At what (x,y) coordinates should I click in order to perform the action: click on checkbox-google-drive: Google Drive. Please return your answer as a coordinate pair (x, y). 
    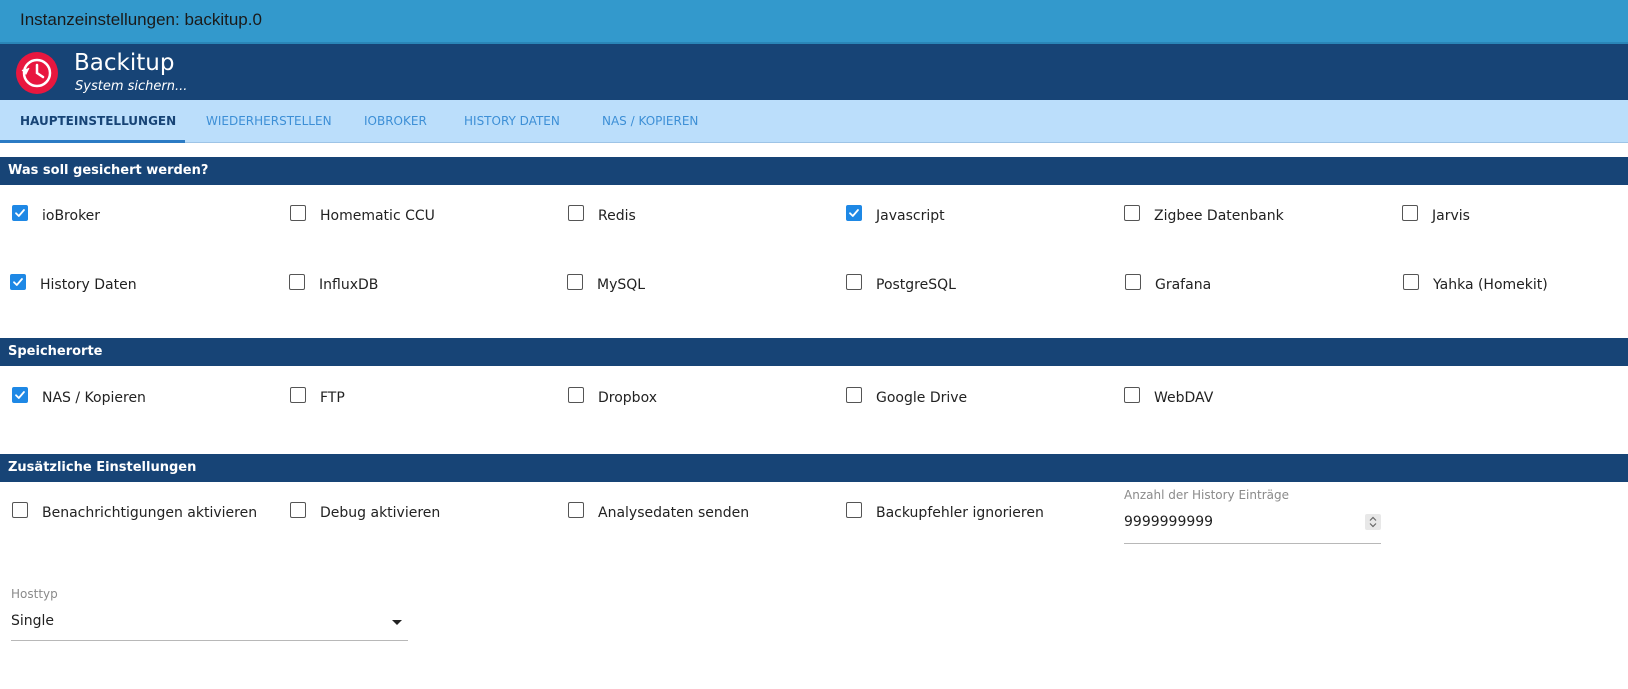
    Looking at the image, I should click on (907, 396).